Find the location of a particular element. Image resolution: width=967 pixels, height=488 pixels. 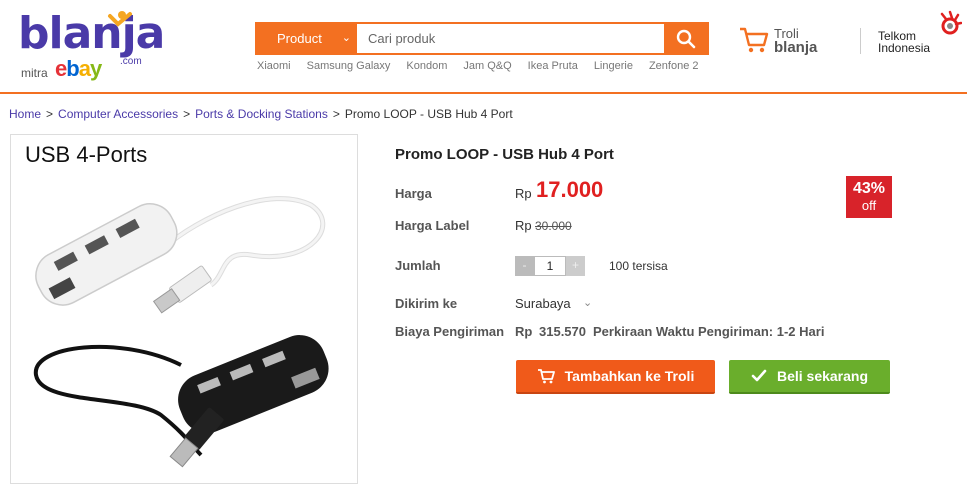

search-bar: Product ⌄ is located at coordinates (482, 38).